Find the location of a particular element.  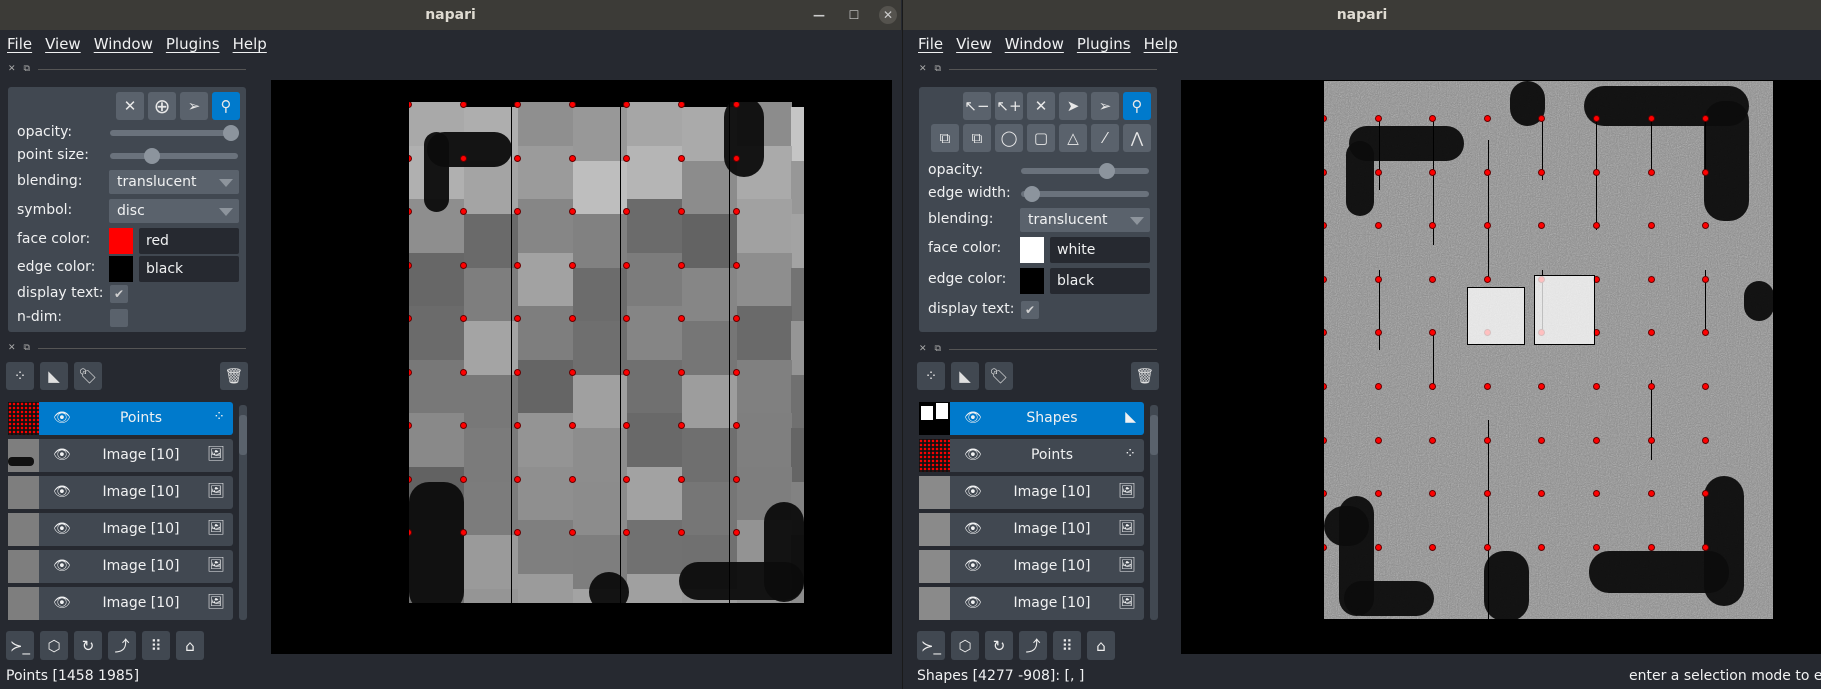

layer-row-body: 👁 Shapes ◣ is located at coordinates (1047, 418).